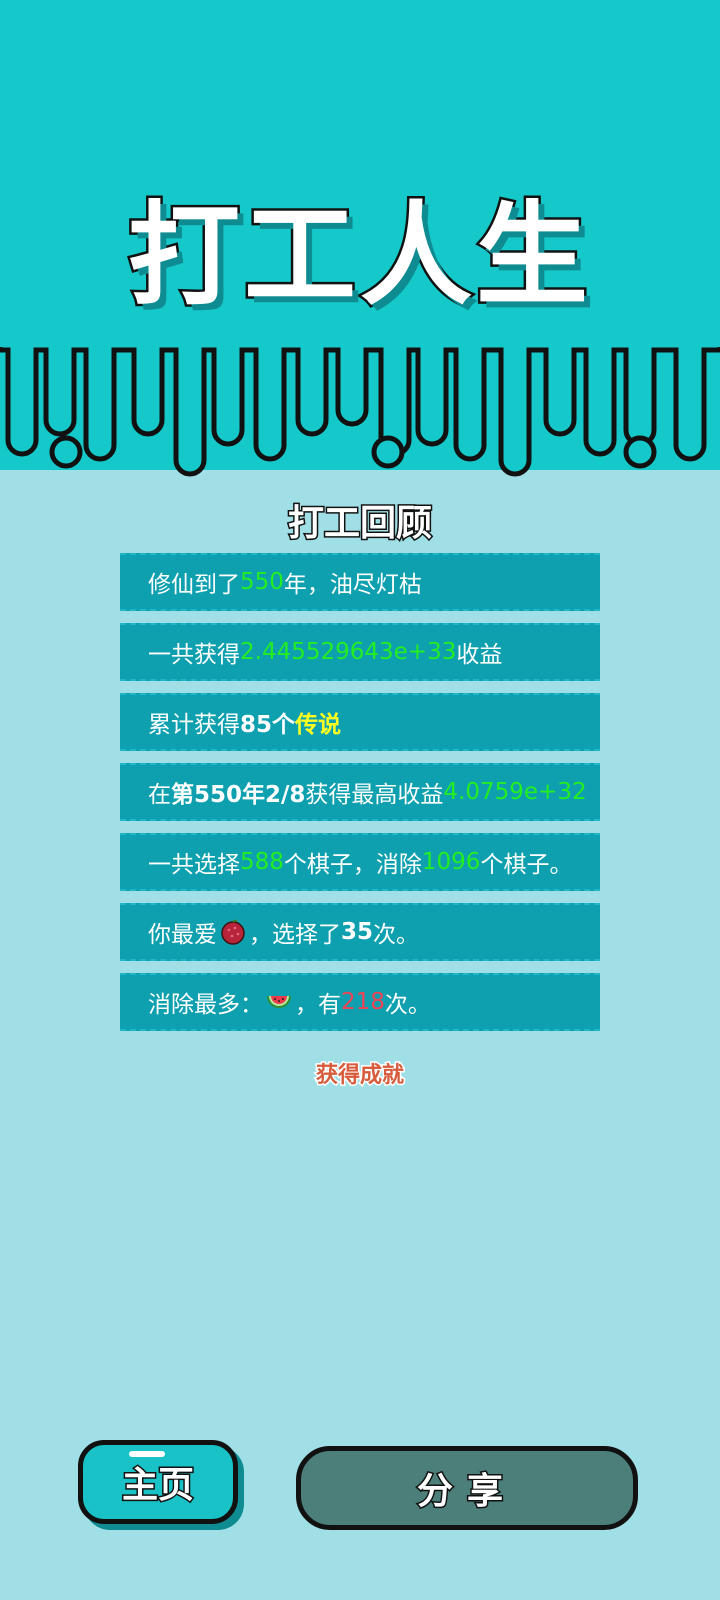  I want to click on lychee-icon, so click(233, 932).